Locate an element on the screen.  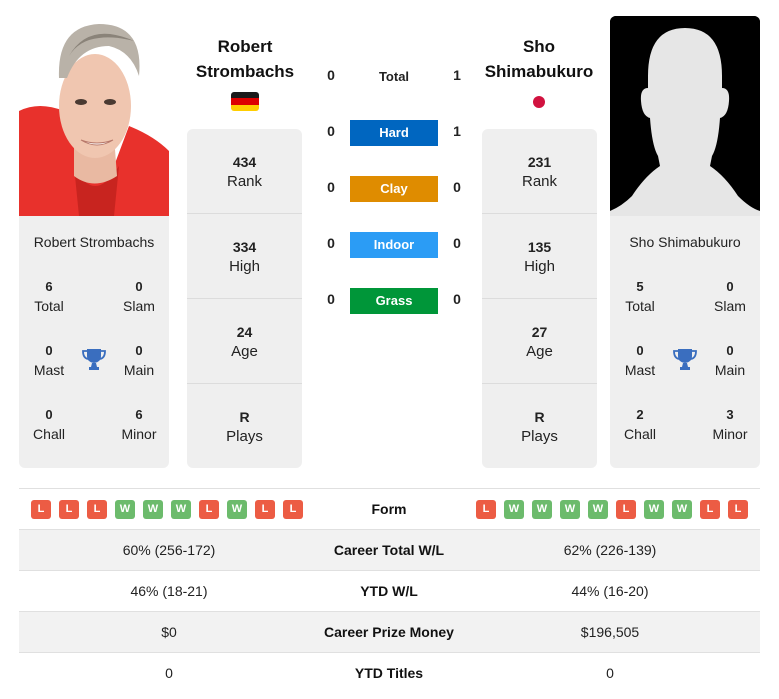
ytd-titles-label: YTD Titles is located at coordinates (389, 673).